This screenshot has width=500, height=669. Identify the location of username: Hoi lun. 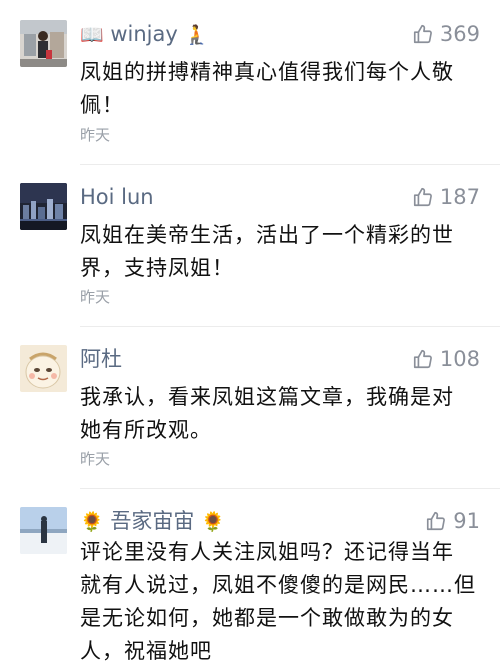
(117, 197).